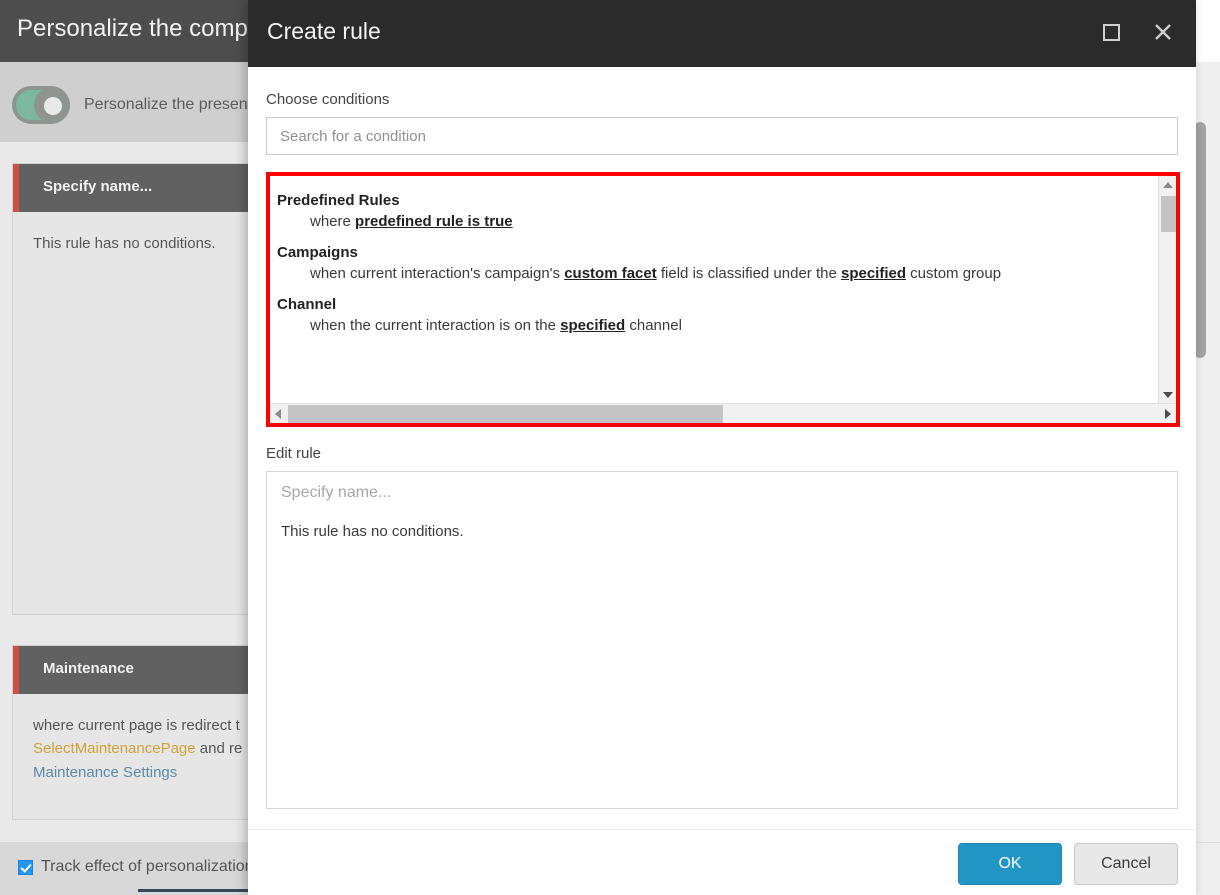 The image size is (1220, 895). I want to click on conditions-horizontal-scrollbar, so click(723, 413).